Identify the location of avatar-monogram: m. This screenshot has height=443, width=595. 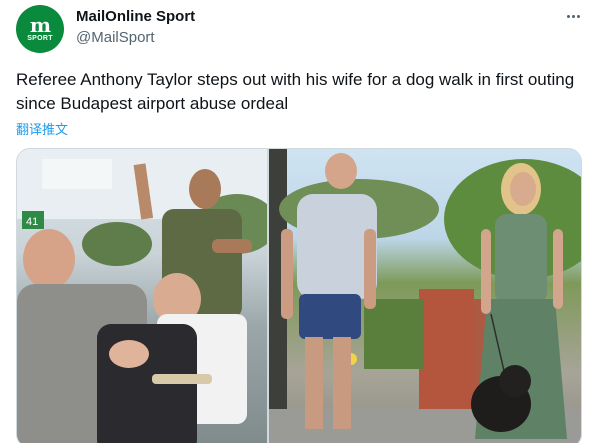
(40, 25).